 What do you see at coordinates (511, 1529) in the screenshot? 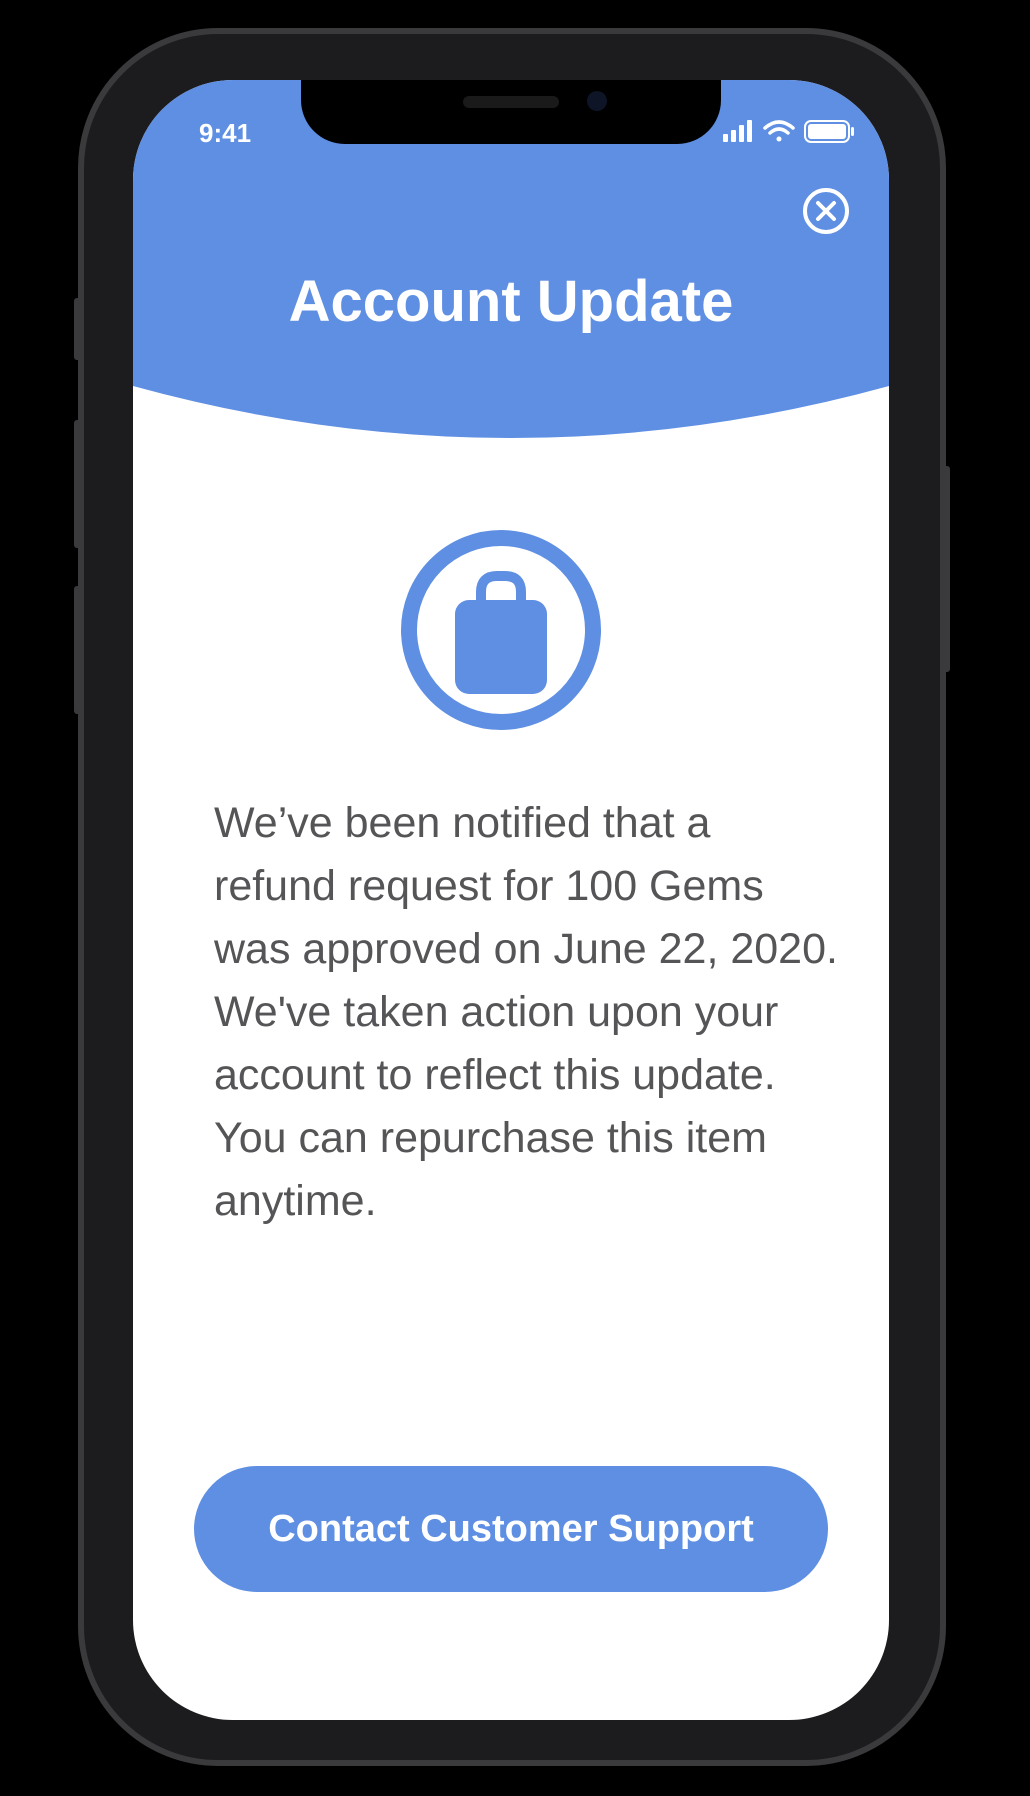
I see `contact-support-button: Contact Customer Support` at bounding box center [511, 1529].